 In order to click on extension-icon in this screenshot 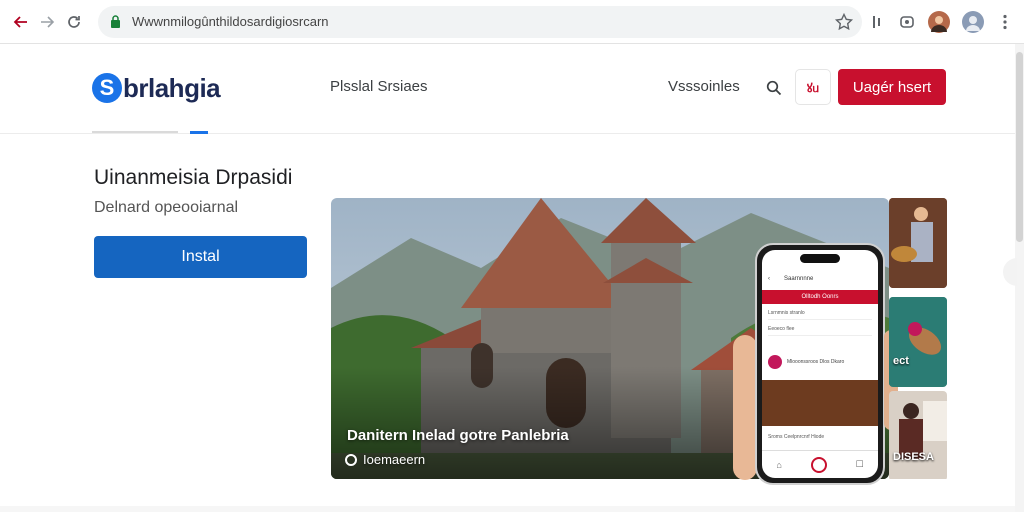, I will do `click(877, 22)`.